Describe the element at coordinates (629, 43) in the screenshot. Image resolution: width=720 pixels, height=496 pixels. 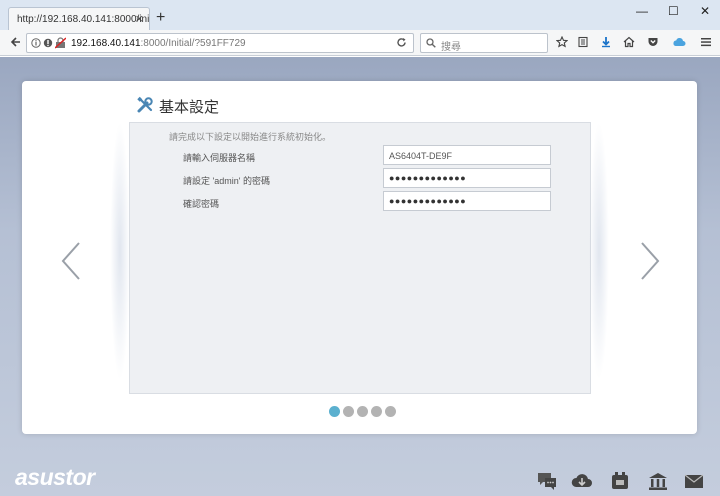
I see `home-icon` at that location.